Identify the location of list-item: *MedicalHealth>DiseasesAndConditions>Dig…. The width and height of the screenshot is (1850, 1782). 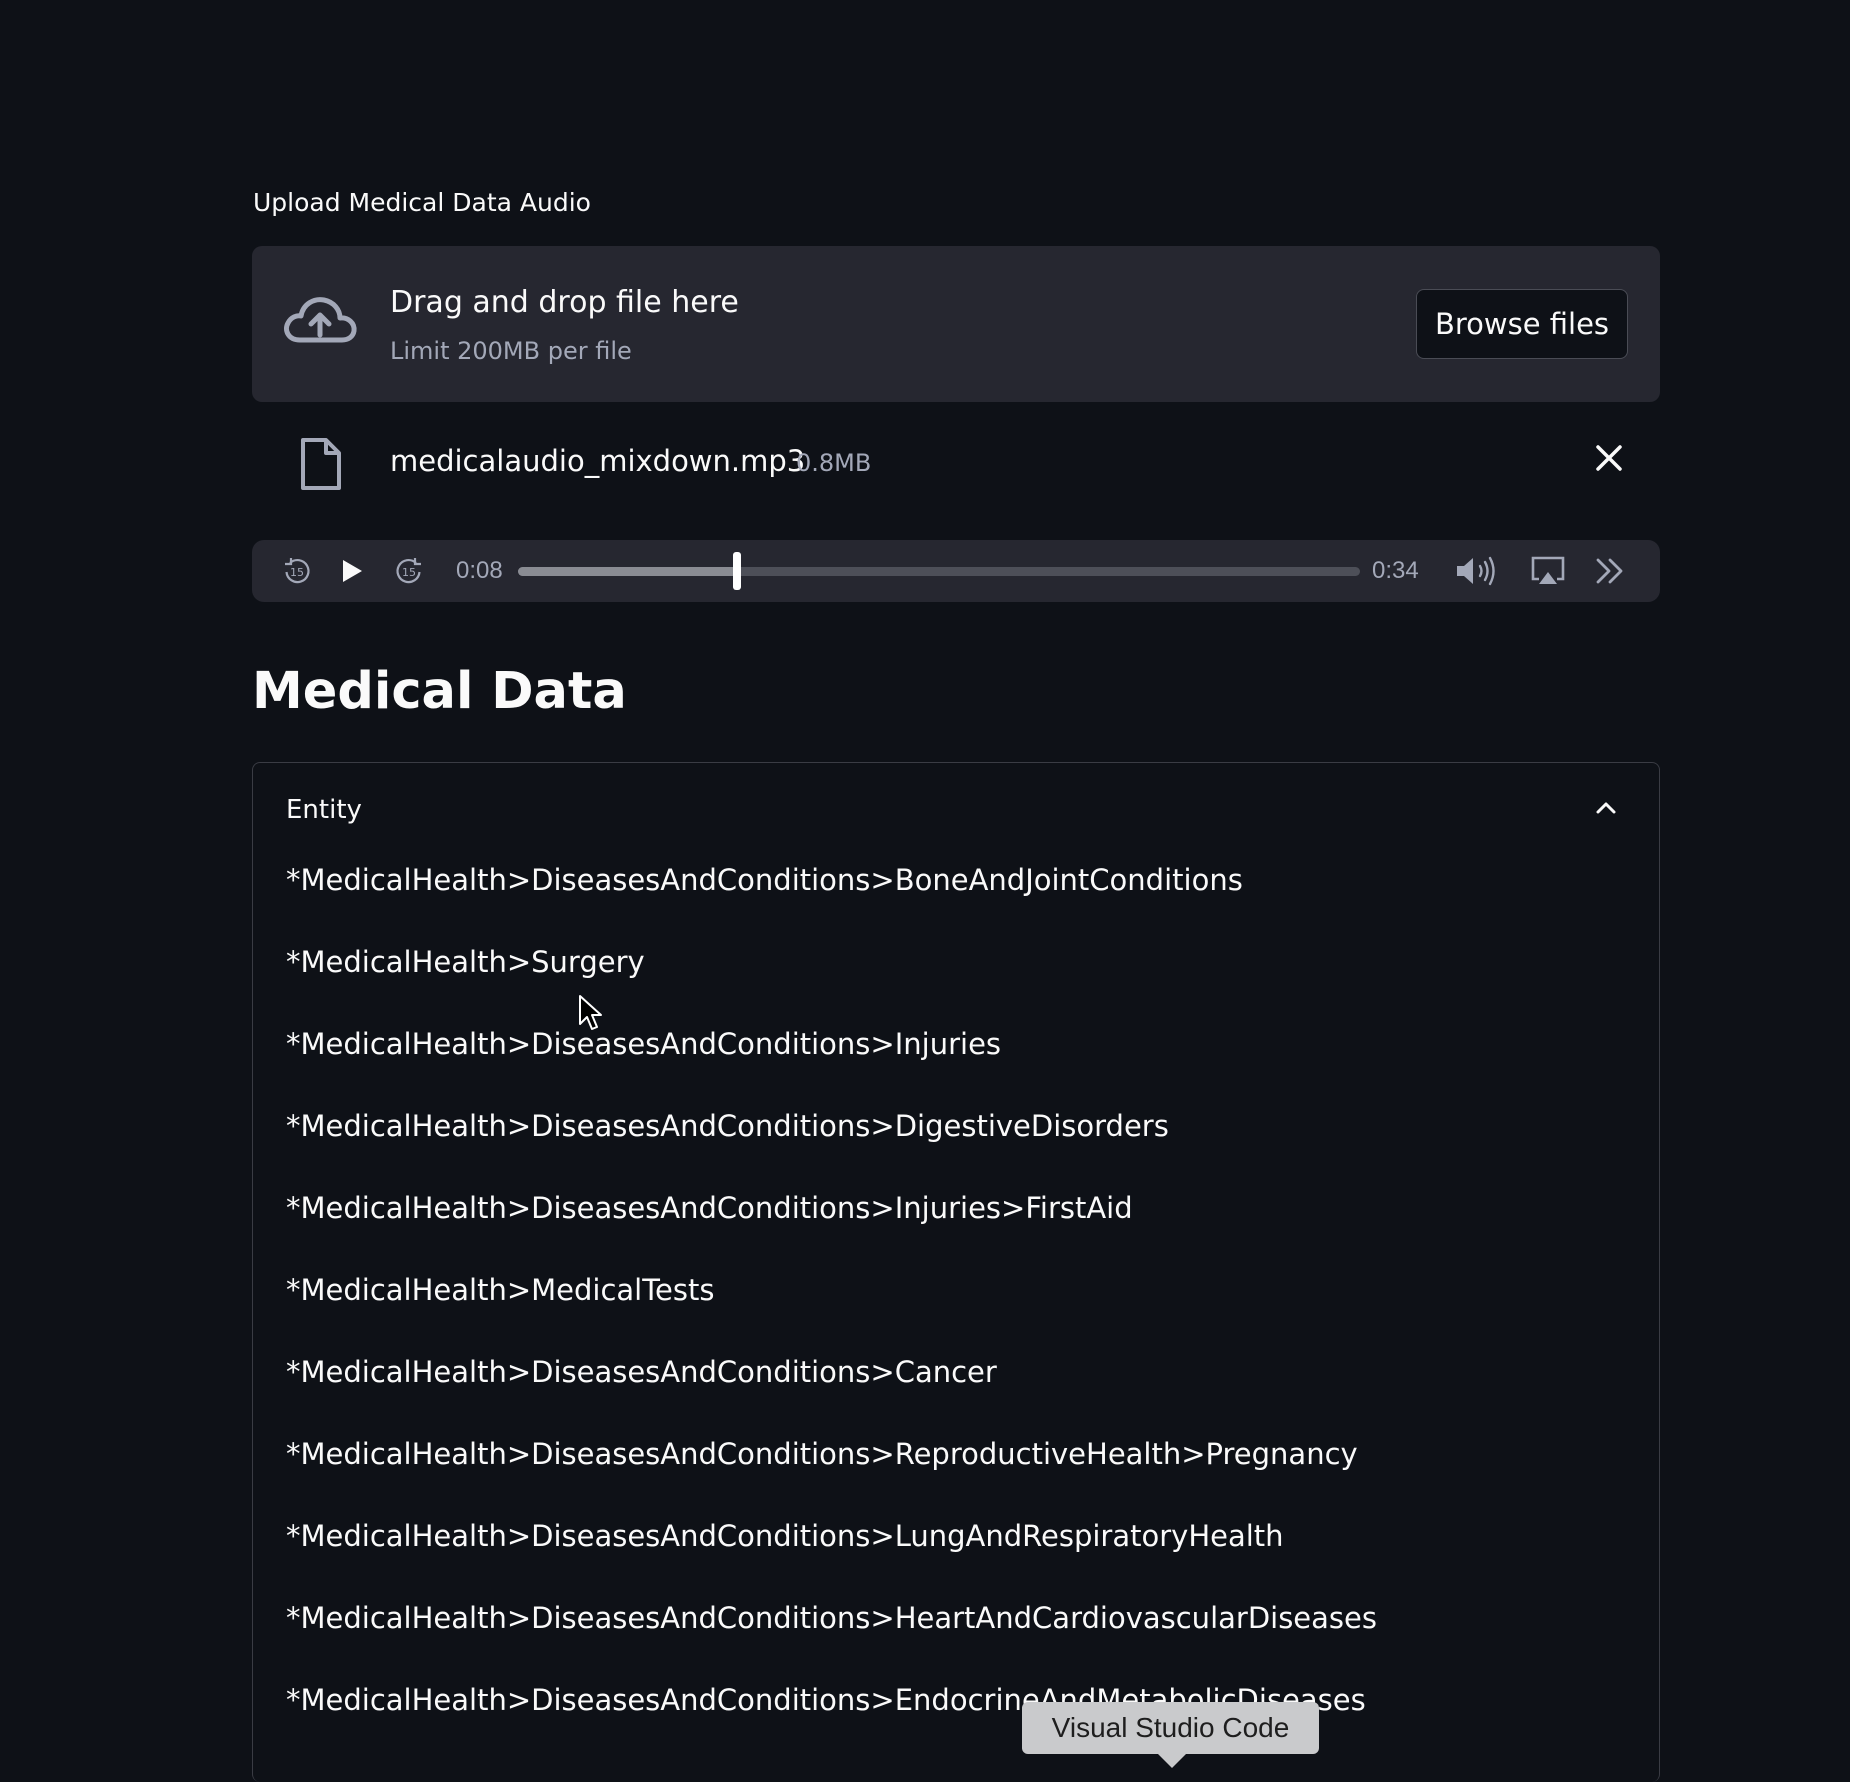
(727, 1126).